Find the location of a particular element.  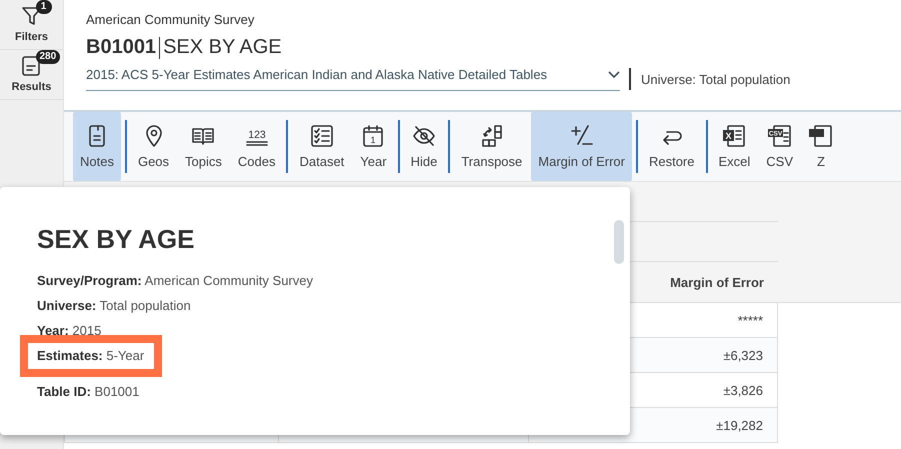

rail-label: Filters is located at coordinates (31, 37).